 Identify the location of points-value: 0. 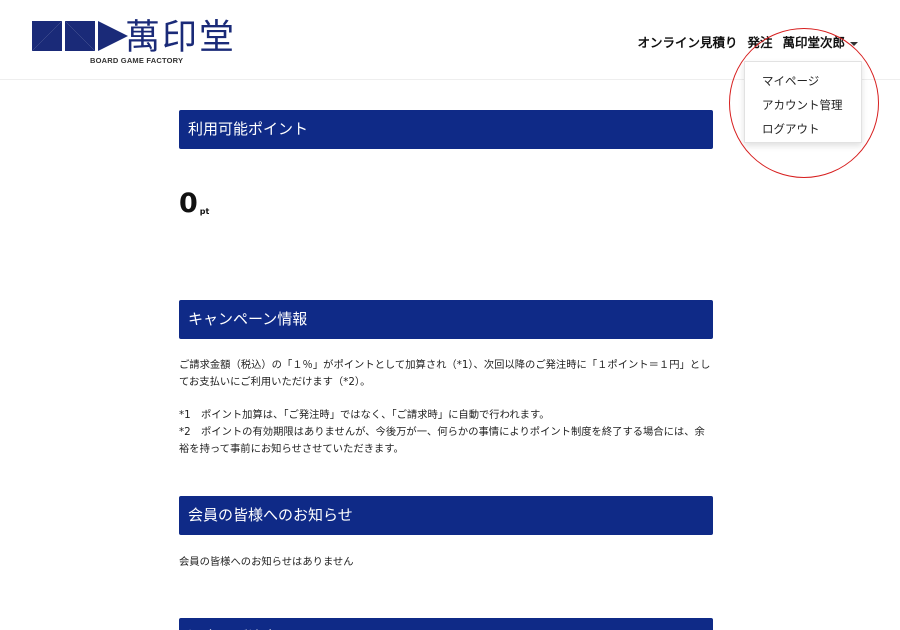
(188, 203).